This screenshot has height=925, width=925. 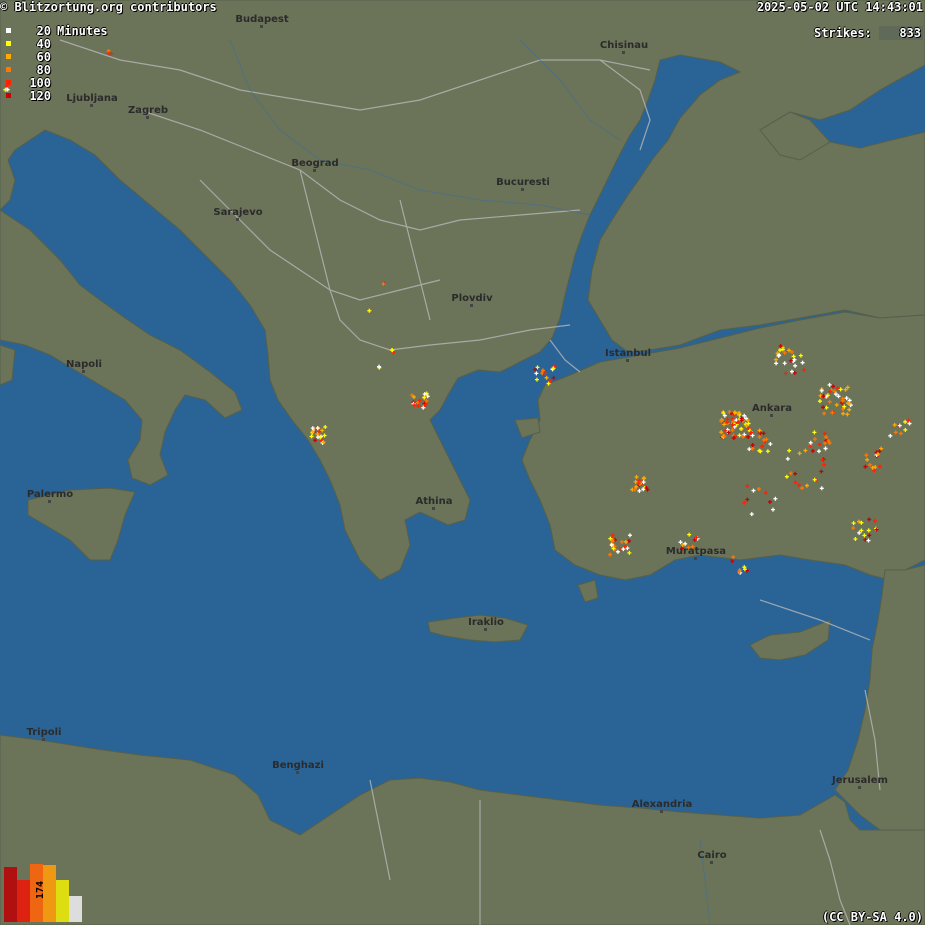 What do you see at coordinates (872, 917) in the screenshot?
I see `license-notice: (CC BY-SA 4.0)` at bounding box center [872, 917].